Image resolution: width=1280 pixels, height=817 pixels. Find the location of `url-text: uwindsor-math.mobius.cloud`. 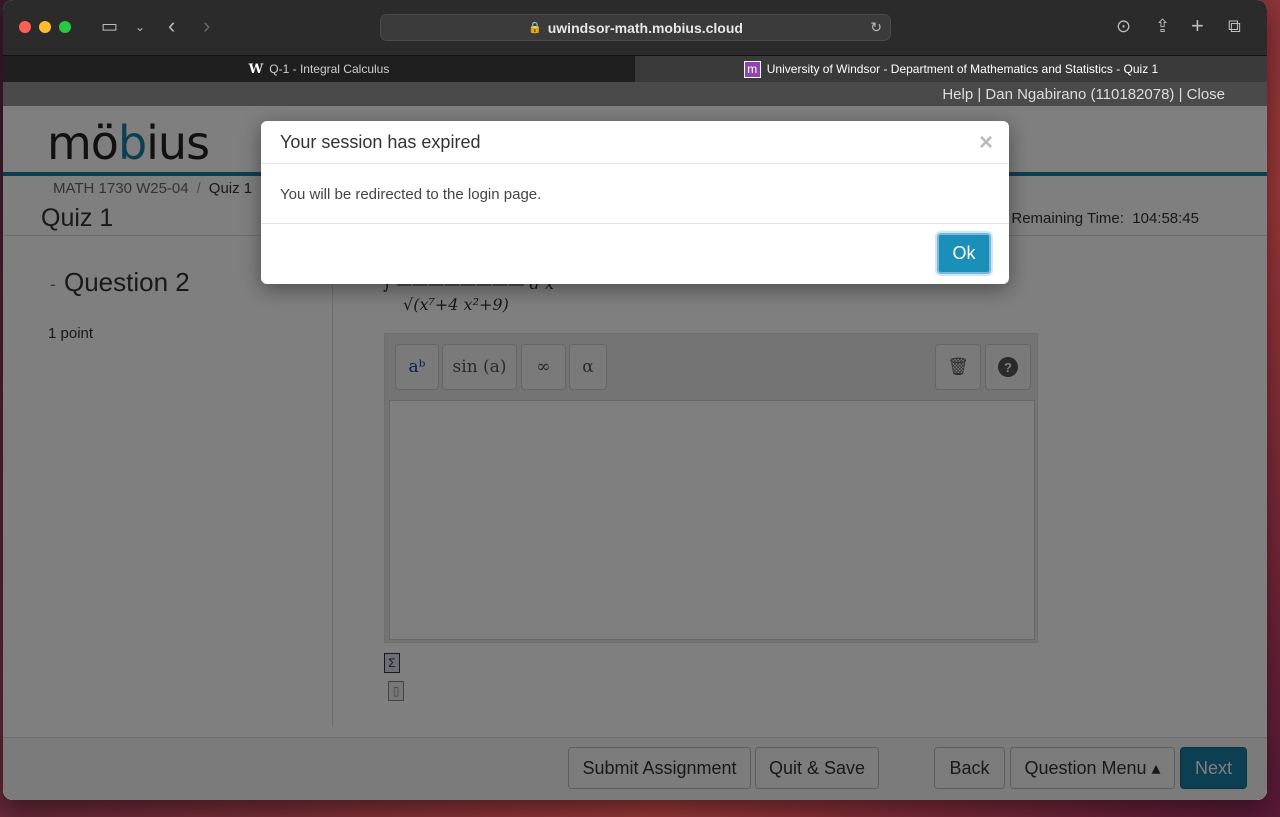

url-text: uwindsor-math.mobius.cloud is located at coordinates (645, 27).